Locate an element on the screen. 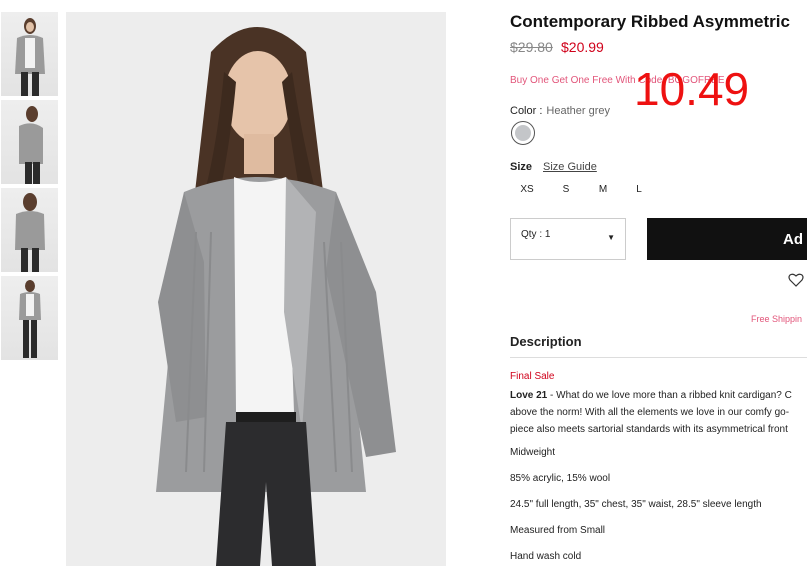 The image size is (807, 566). thumbnail-full is located at coordinates (29, 318).